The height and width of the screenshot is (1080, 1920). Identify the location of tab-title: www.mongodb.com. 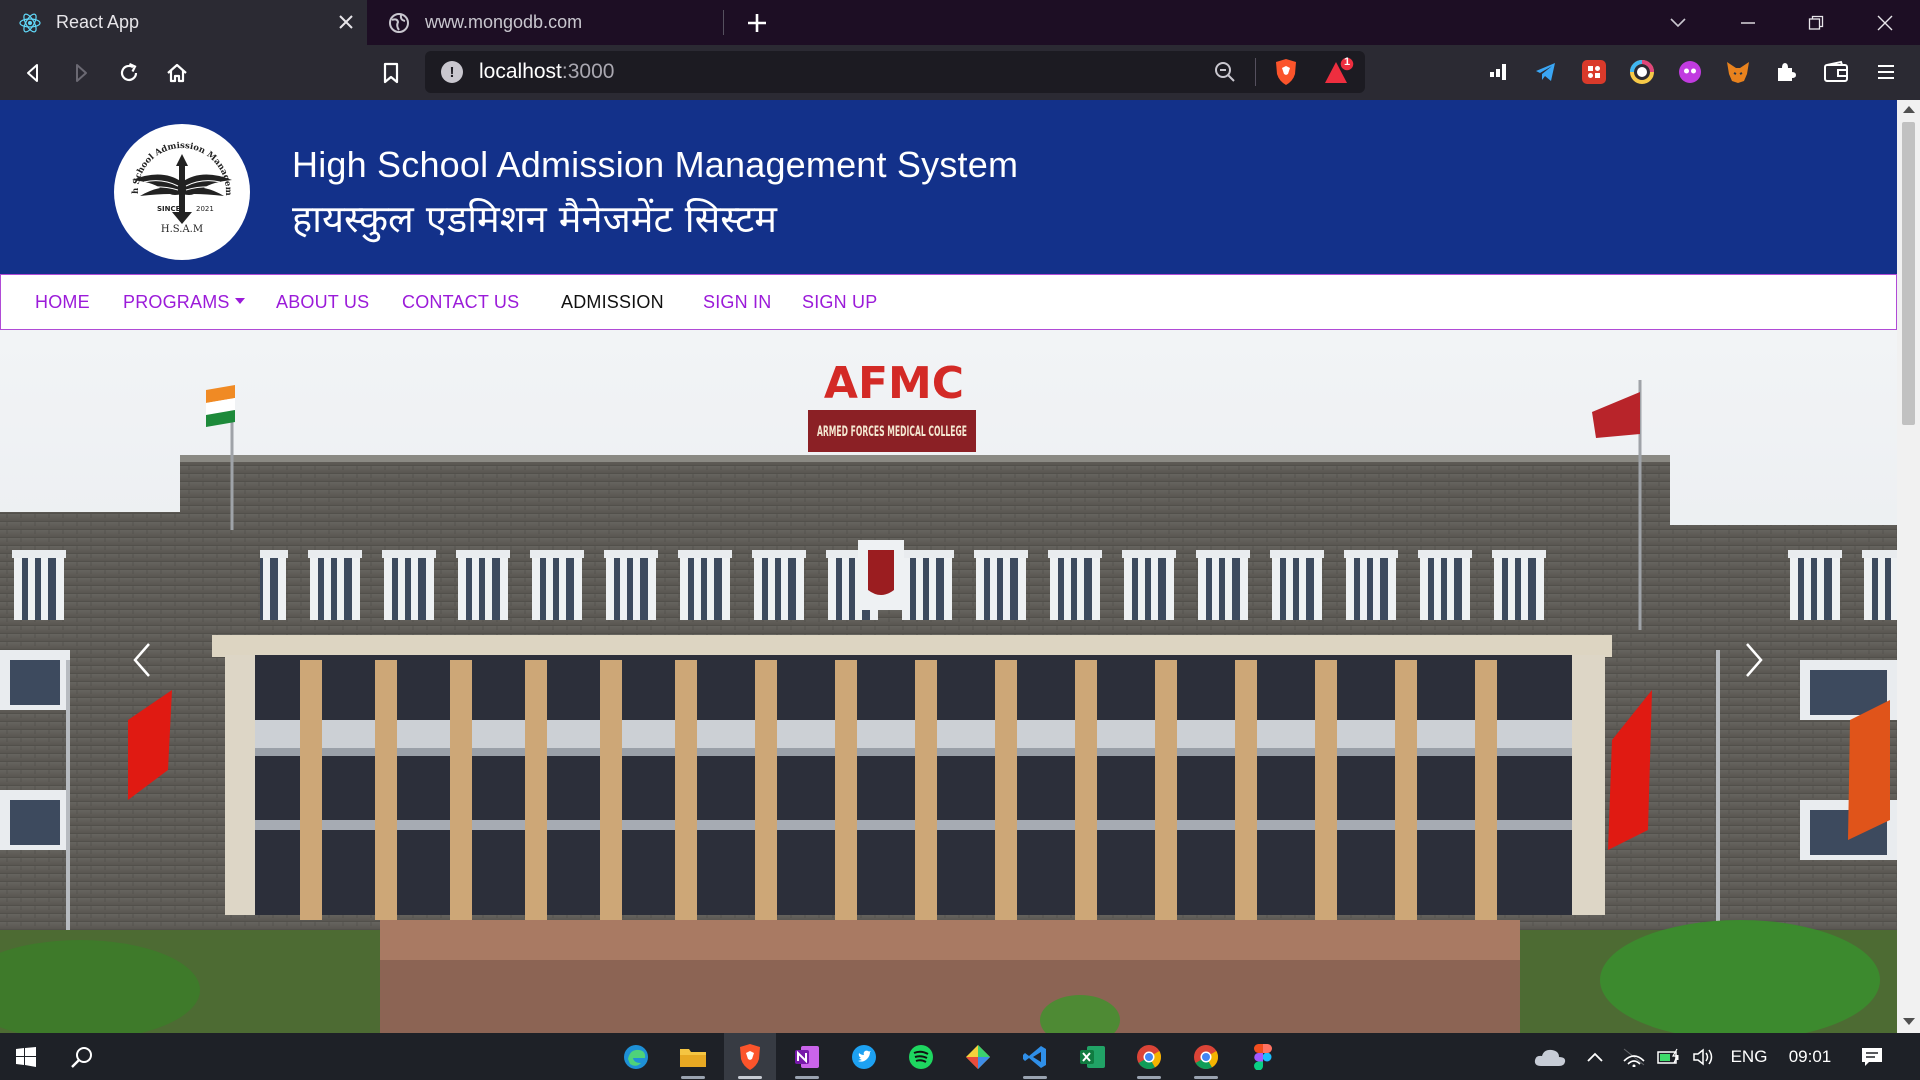
(504, 22).